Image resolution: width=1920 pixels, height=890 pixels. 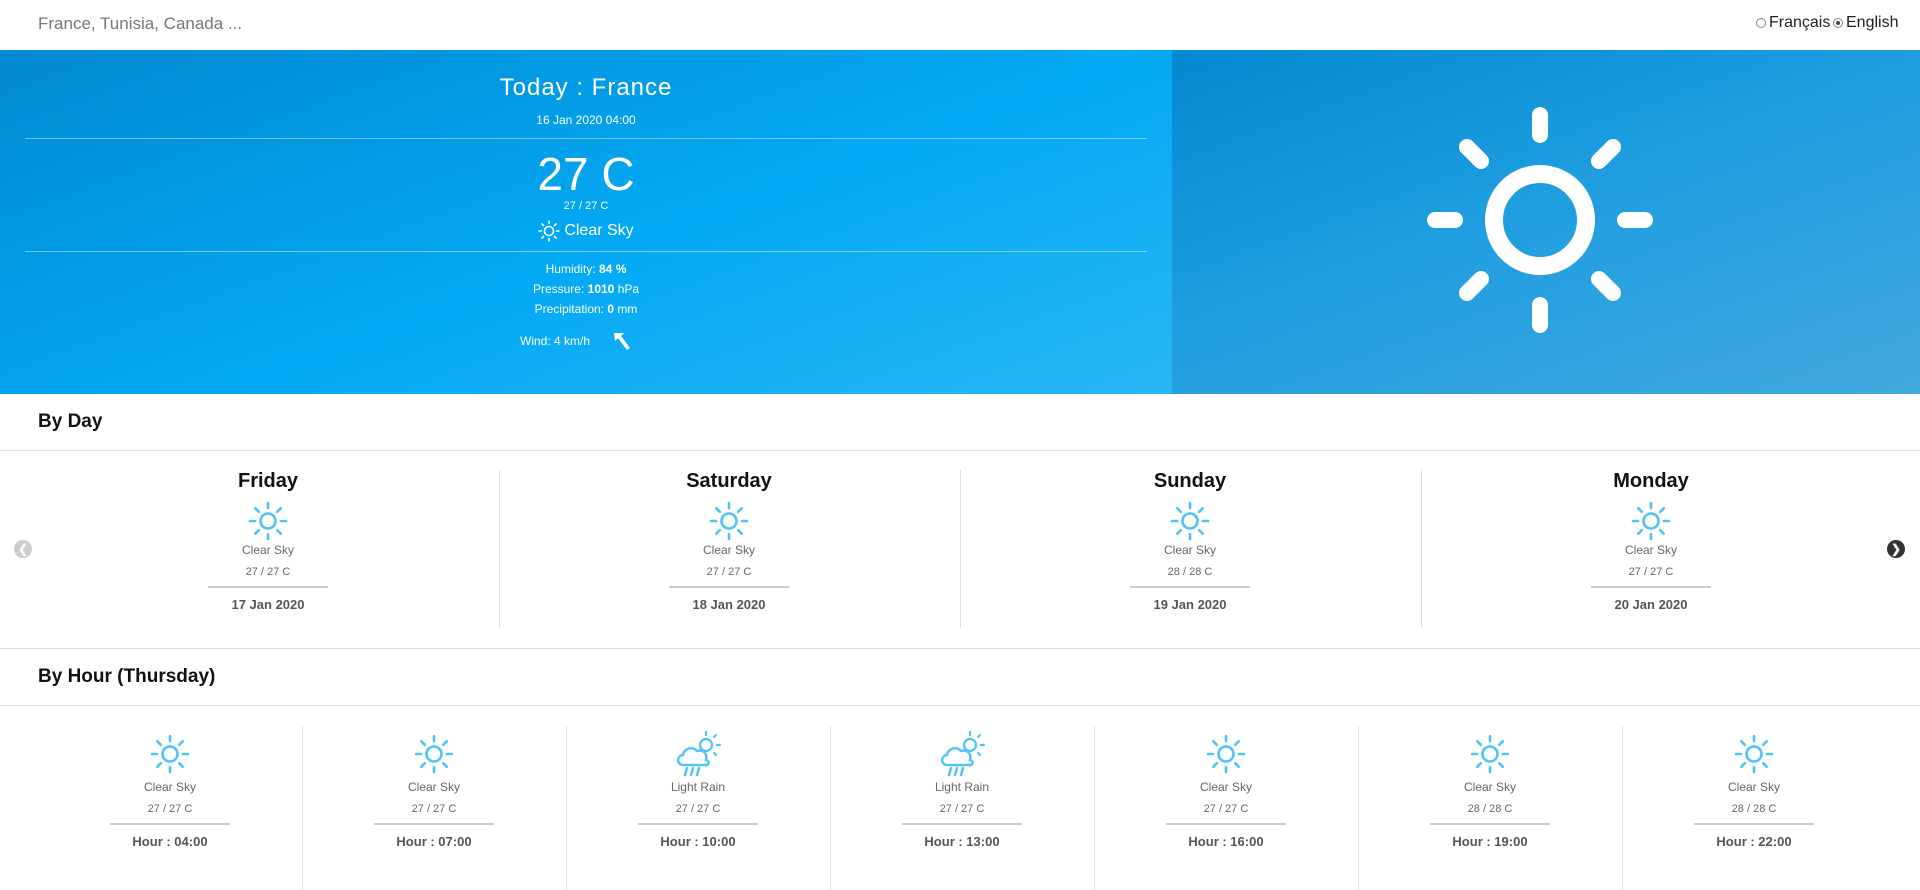 I want to click on day-minmax: 28 / 28 C, so click(x=1190, y=572).